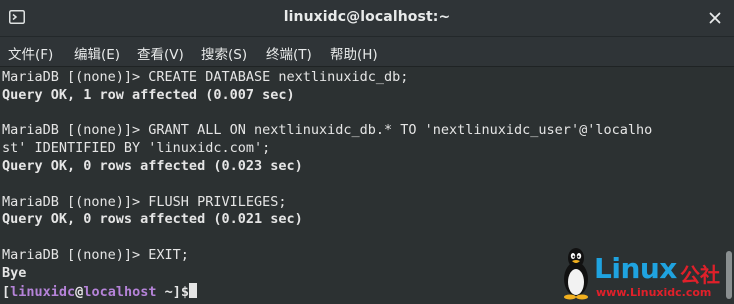 The image size is (734, 304). Describe the element at coordinates (136, 148) in the screenshot. I see `terminal-line: st' IDENTIFIED BY 'linuxidc.com';` at that location.